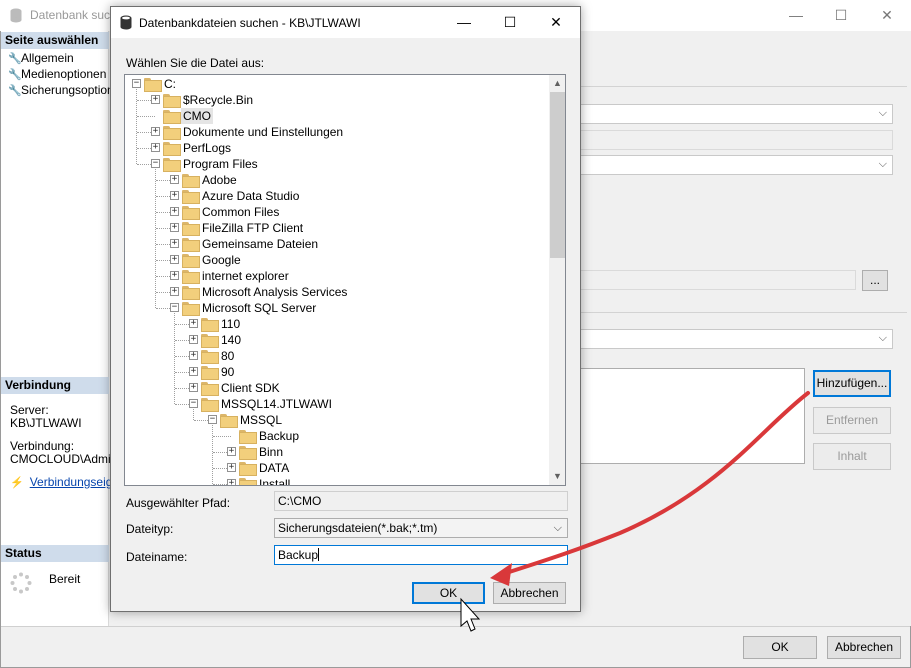 Image resolution: width=911 pixels, height=668 pixels. I want to click on filetype-dropdown: Sicherungsdateien(*.bak;*.tm) ⌵, so click(421, 528).